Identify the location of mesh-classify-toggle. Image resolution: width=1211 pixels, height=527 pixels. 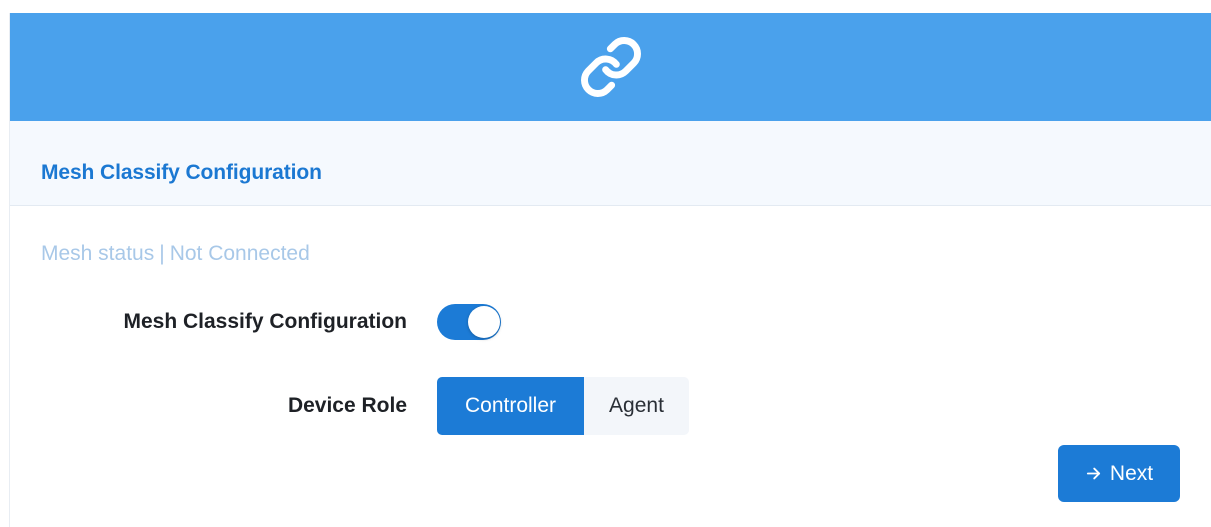
(469, 322).